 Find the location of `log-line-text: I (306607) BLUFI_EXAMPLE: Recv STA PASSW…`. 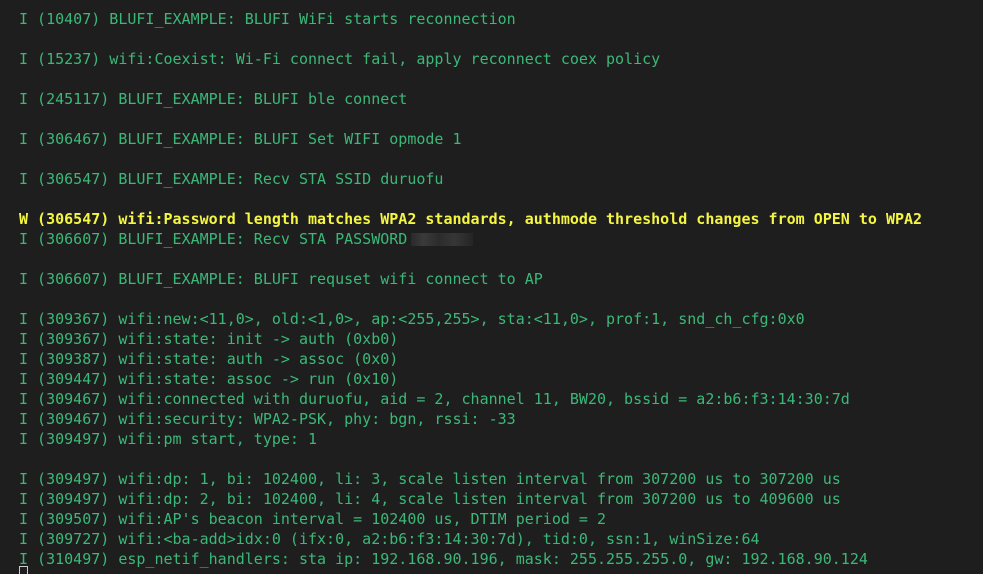

log-line-text: I (306607) BLUFI_EXAMPLE: Recv STA PASSW… is located at coordinates (213, 239).